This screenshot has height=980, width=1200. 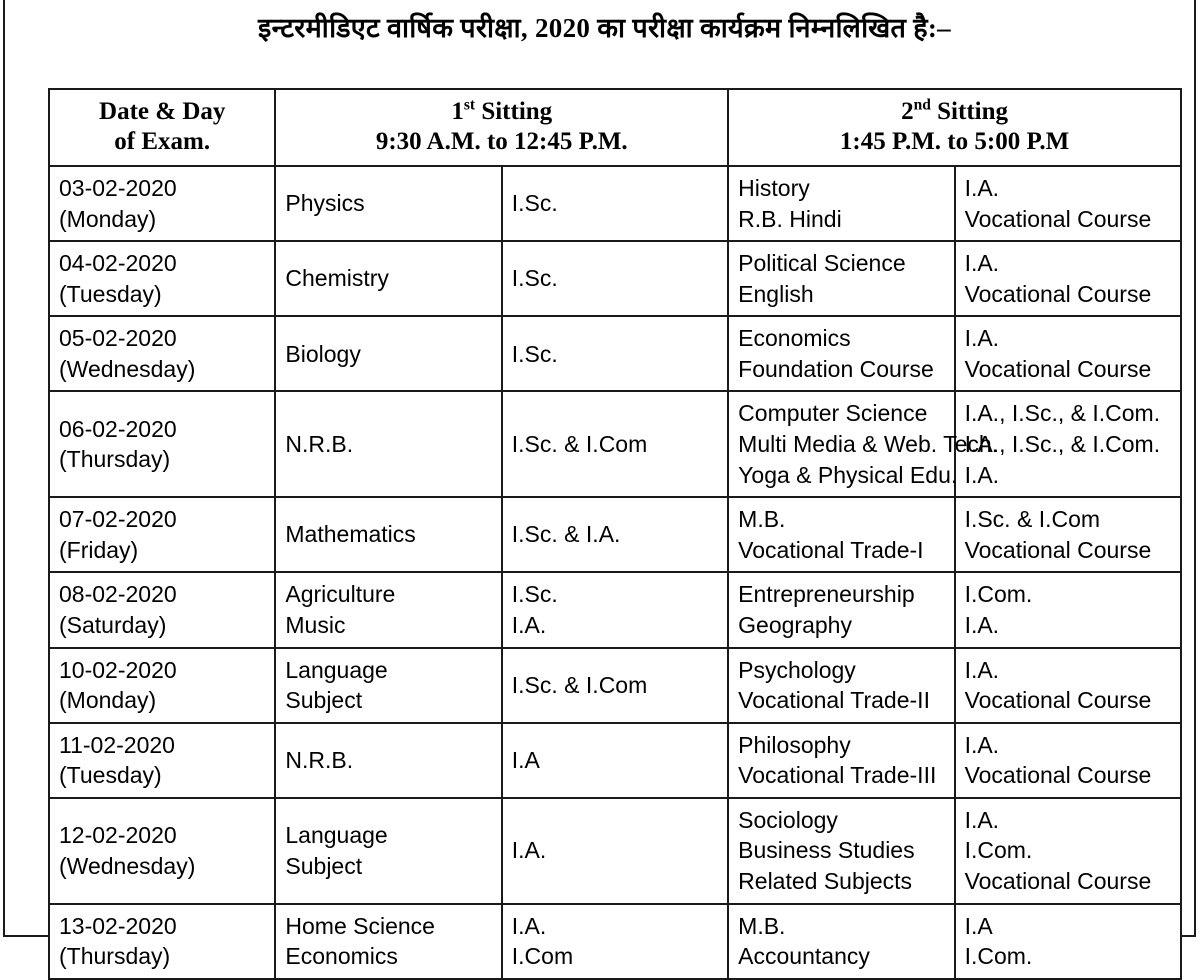 I want to click on exam-date-cell-line: 06-02-2020, so click(x=118, y=428).